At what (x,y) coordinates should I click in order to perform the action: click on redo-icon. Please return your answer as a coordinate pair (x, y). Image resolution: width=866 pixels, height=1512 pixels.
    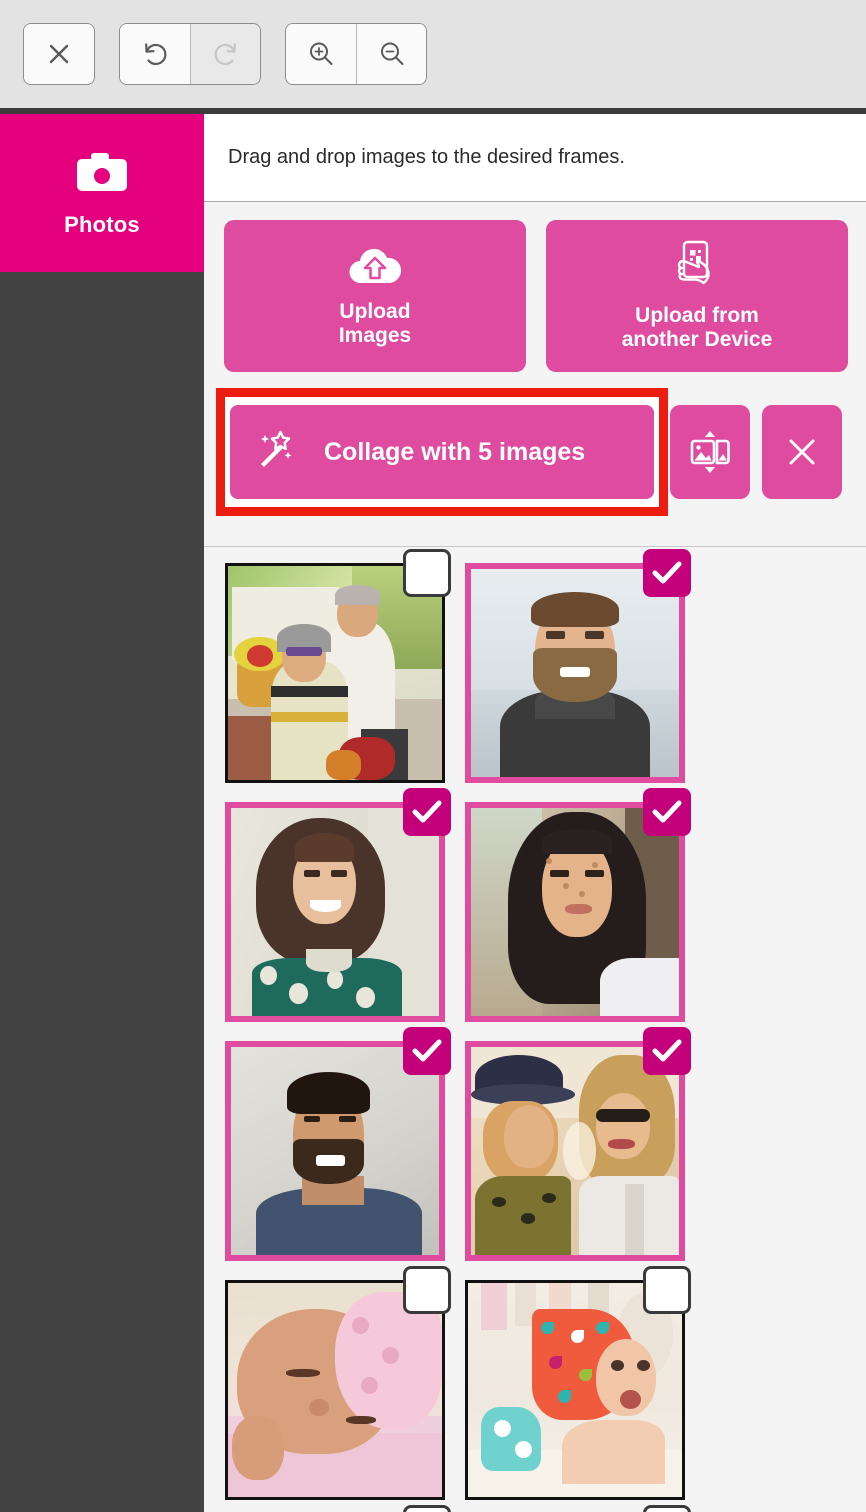
    Looking at the image, I should click on (225, 54).